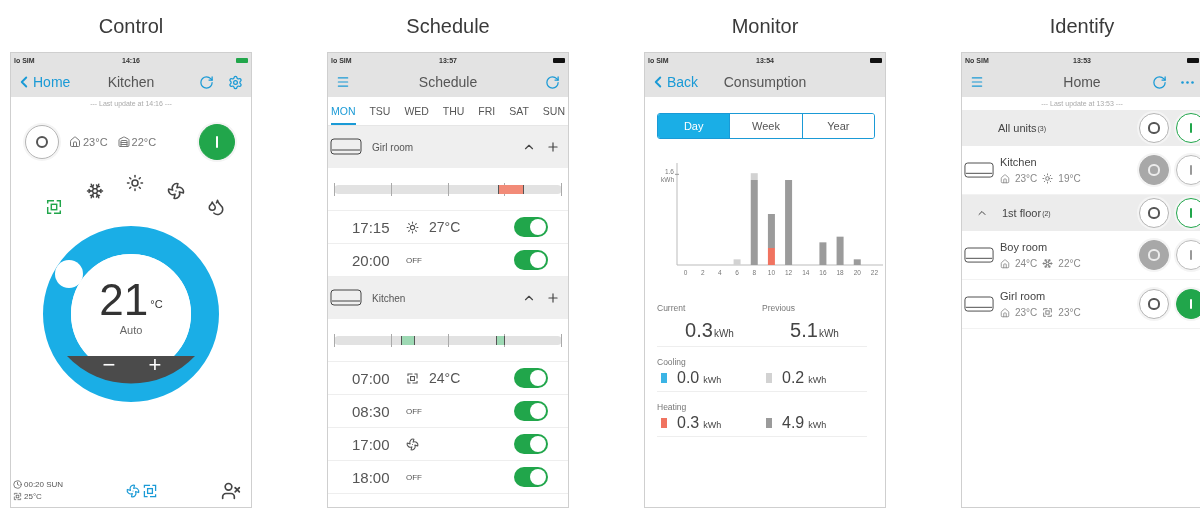  What do you see at coordinates (1024, 247) in the screenshot?
I see `unit-name: Boy room` at bounding box center [1024, 247].